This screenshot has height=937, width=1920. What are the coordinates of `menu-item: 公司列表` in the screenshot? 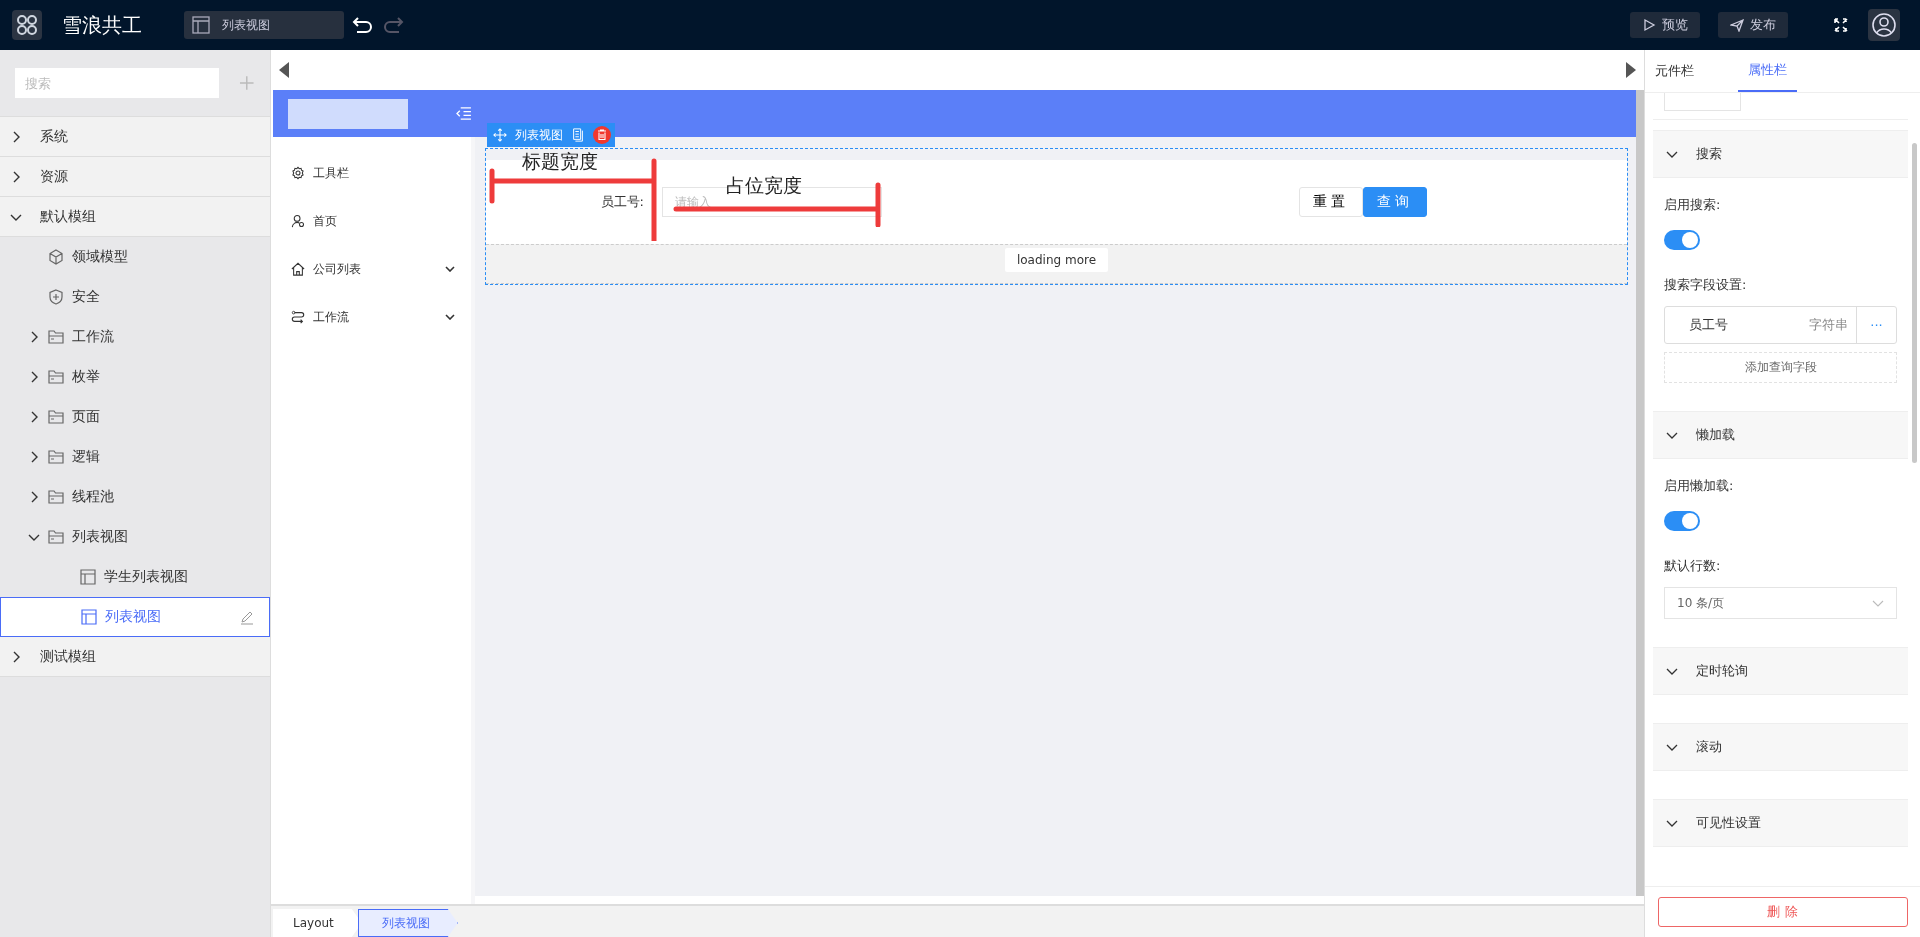 It's located at (372, 269).